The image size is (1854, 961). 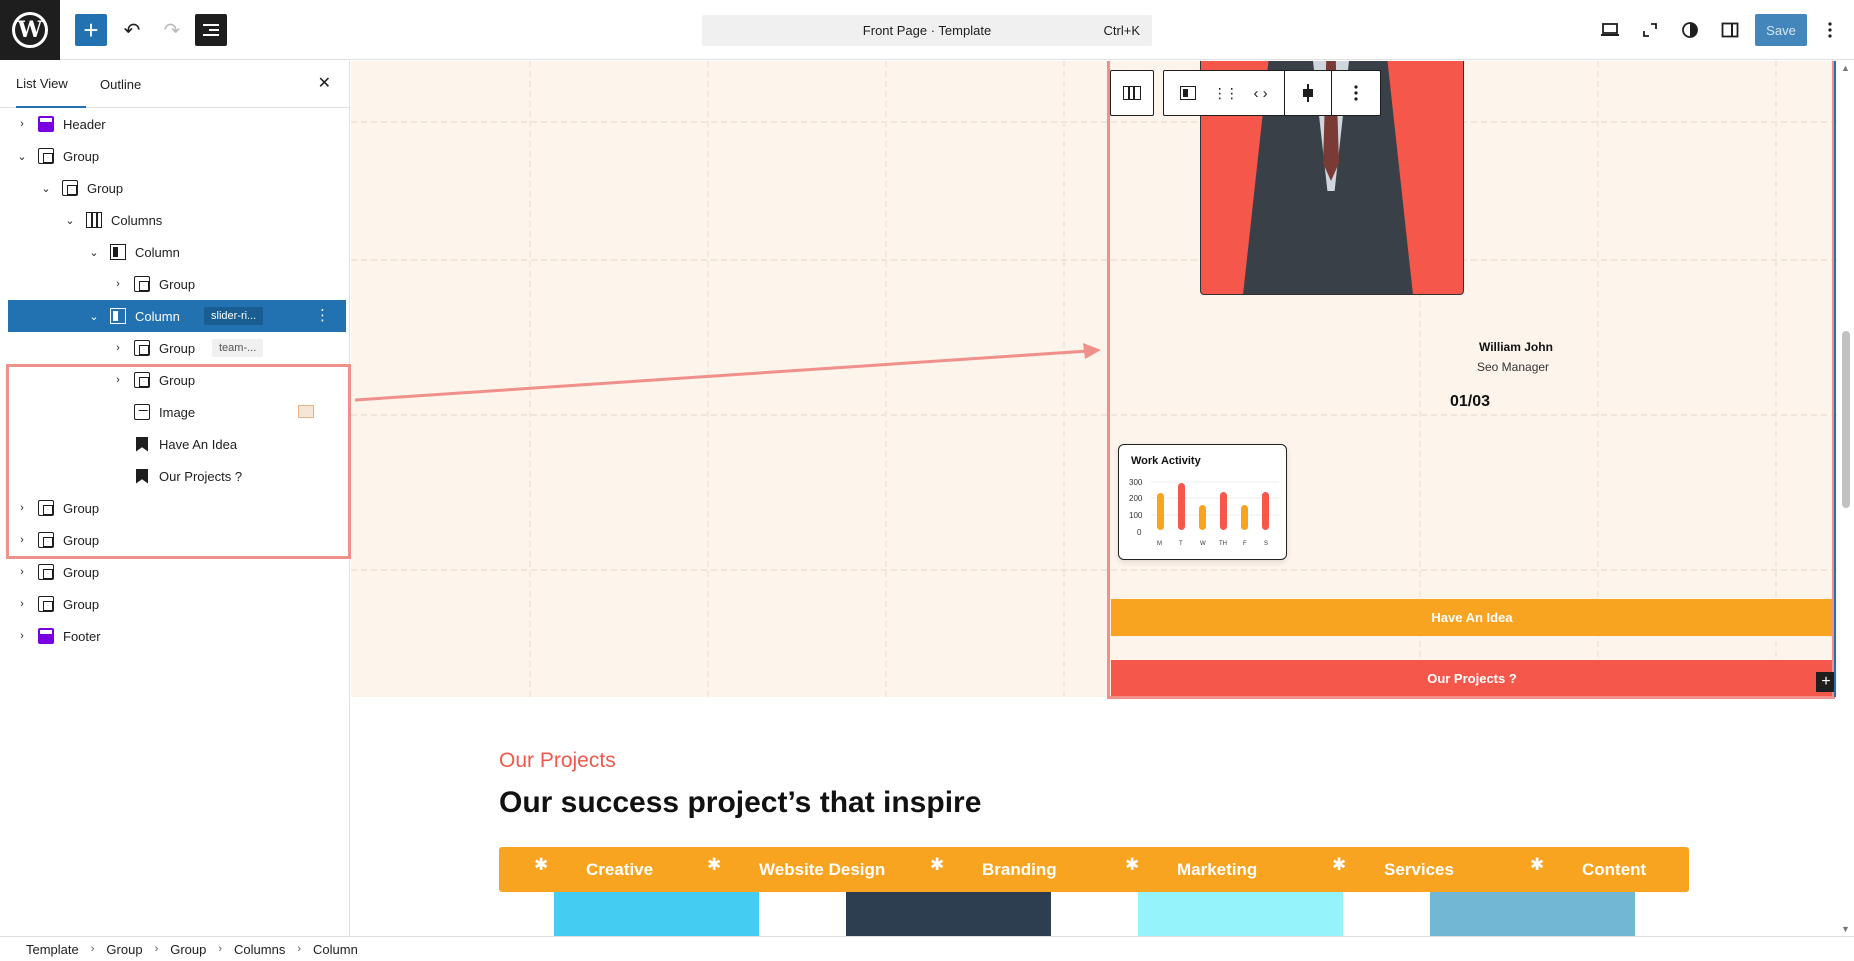 What do you see at coordinates (177, 476) in the screenshot?
I see `list-view-item: Our Projects ?` at bounding box center [177, 476].